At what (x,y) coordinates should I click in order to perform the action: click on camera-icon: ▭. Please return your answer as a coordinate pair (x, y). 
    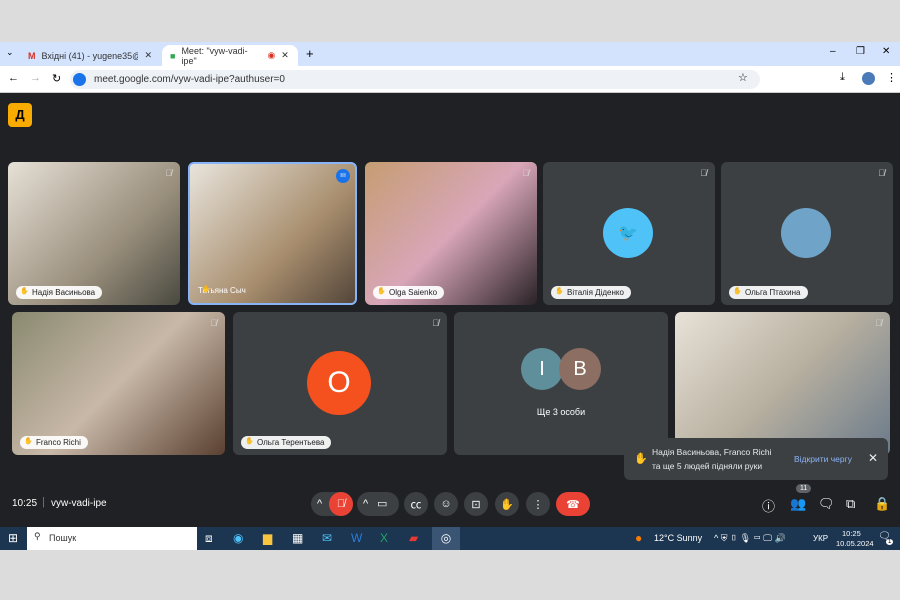
    Looking at the image, I should click on (382, 503).